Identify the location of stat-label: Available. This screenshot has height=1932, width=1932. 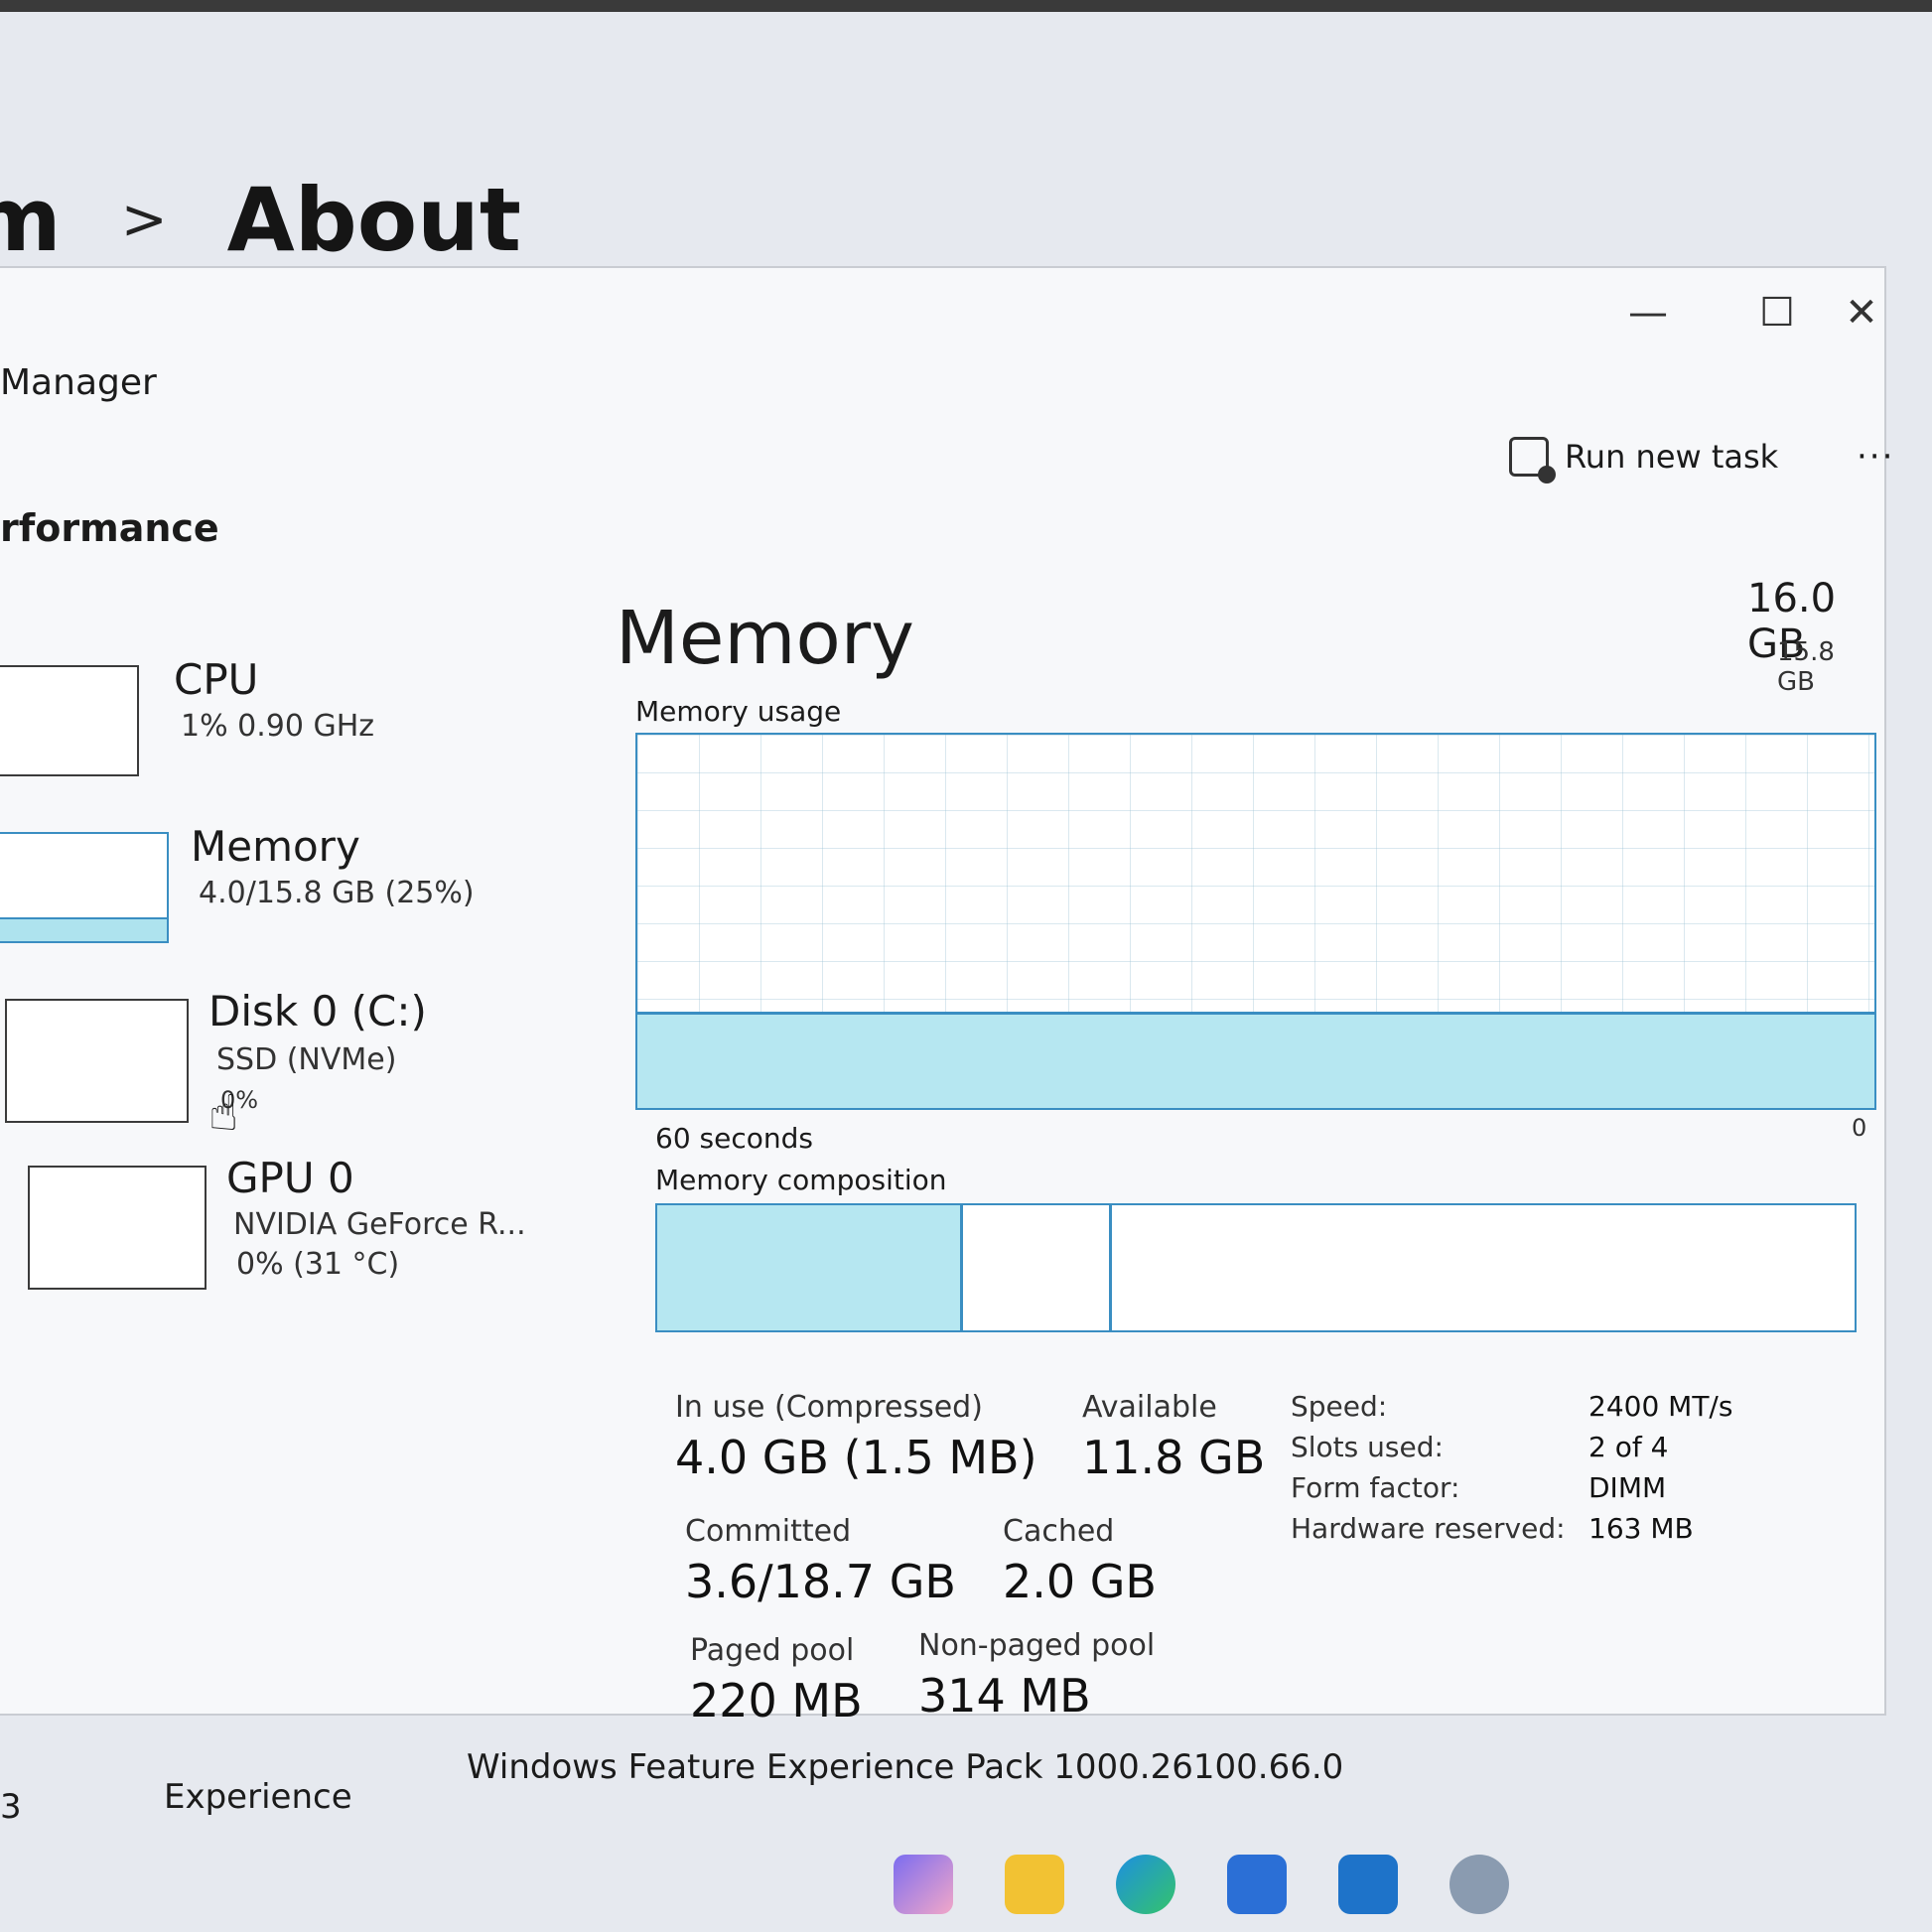
(1149, 1408).